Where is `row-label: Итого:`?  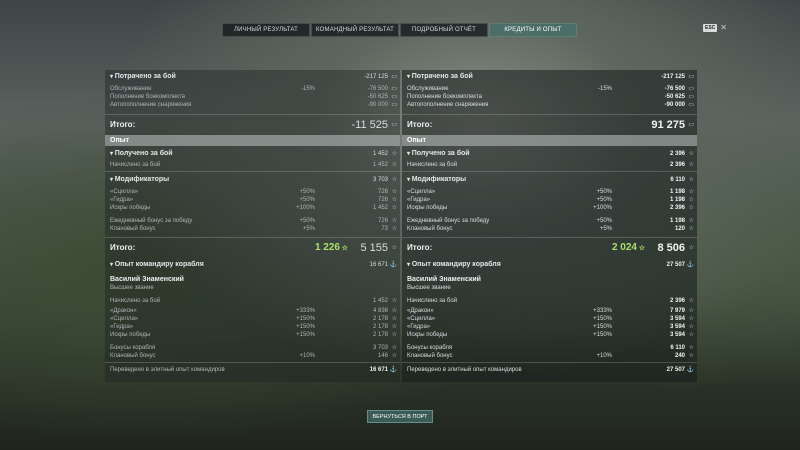 row-label: Итого: is located at coordinates (420, 124).